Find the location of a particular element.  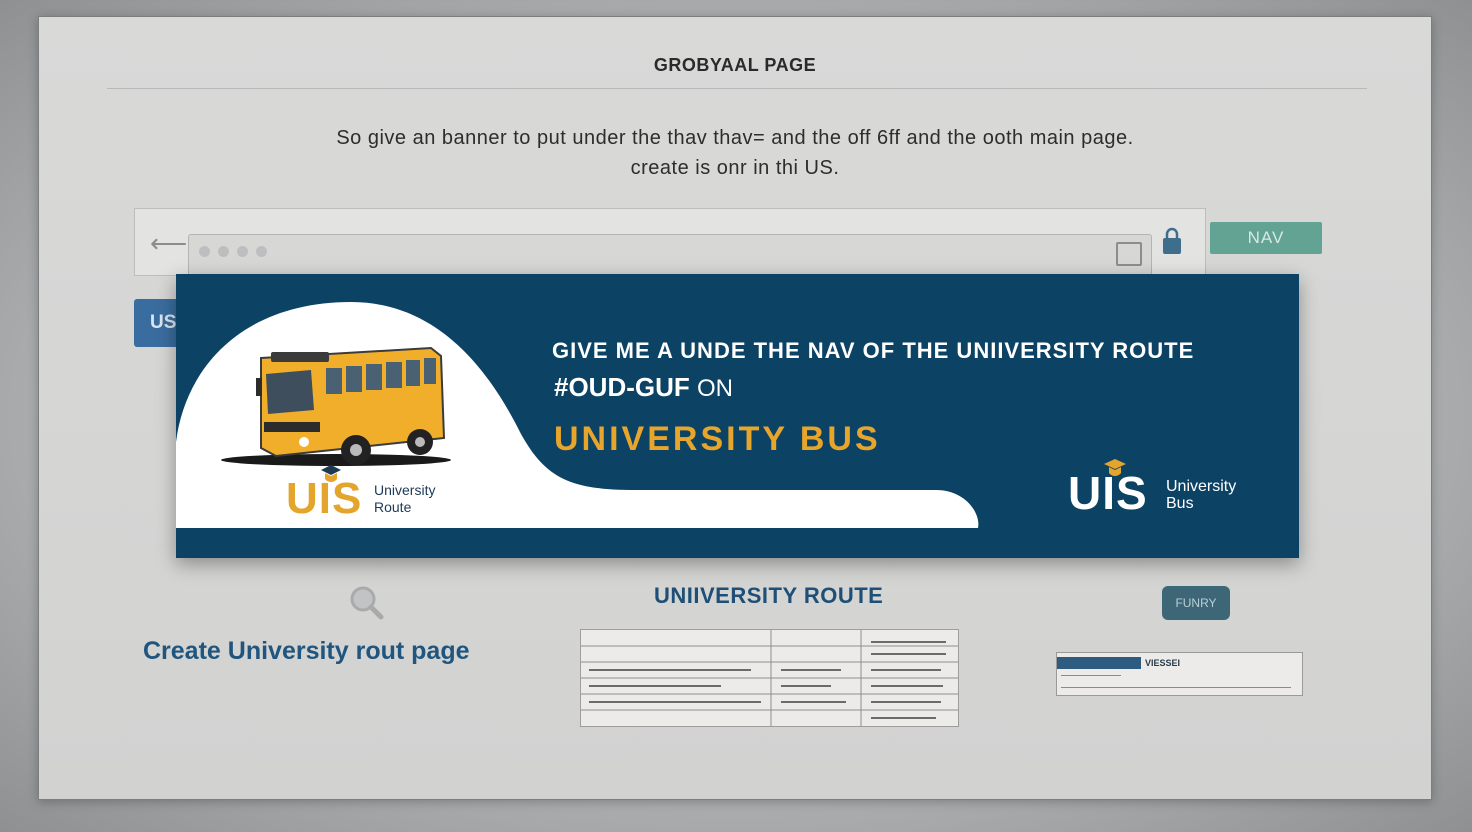

lock-icon is located at coordinates (1172, 241).